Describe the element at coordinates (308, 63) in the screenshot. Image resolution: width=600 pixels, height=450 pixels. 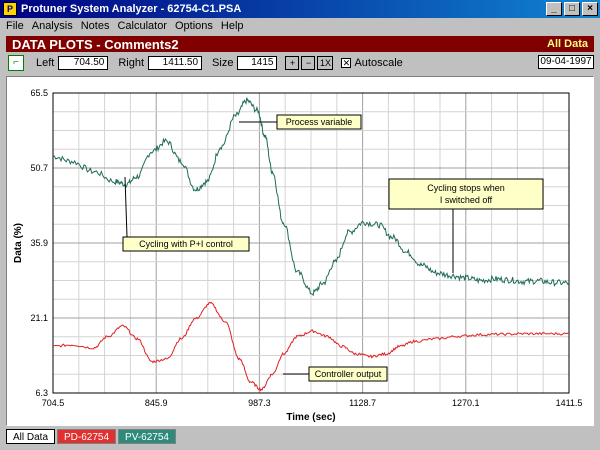
I see `zoom-out-icon: −` at that location.